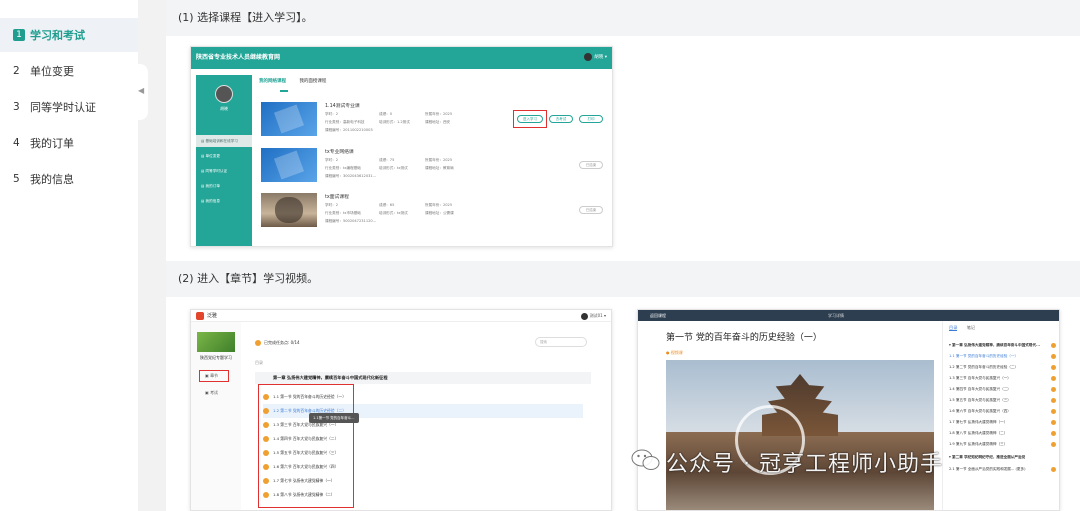 Image resolution: width=1080 pixels, height=511 pixels. Describe the element at coordinates (224, 201) in the screenshot. I see `menu-item-info: ▤ 我的信息` at that location.